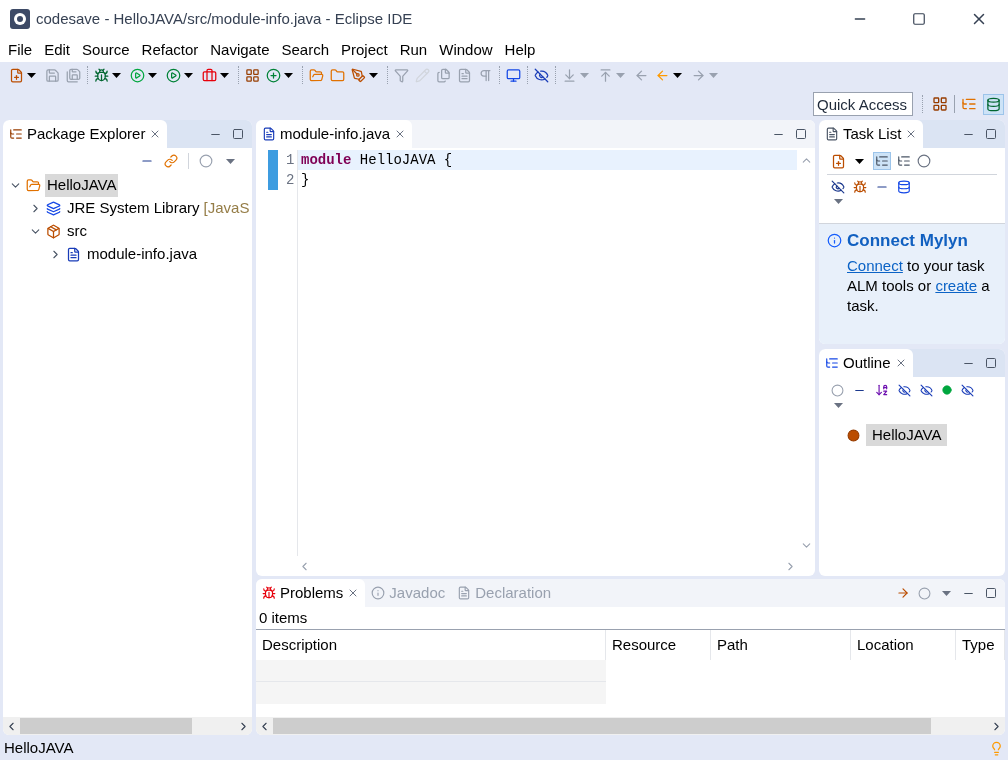  I want to click on java-file-icon, so click(73, 254).